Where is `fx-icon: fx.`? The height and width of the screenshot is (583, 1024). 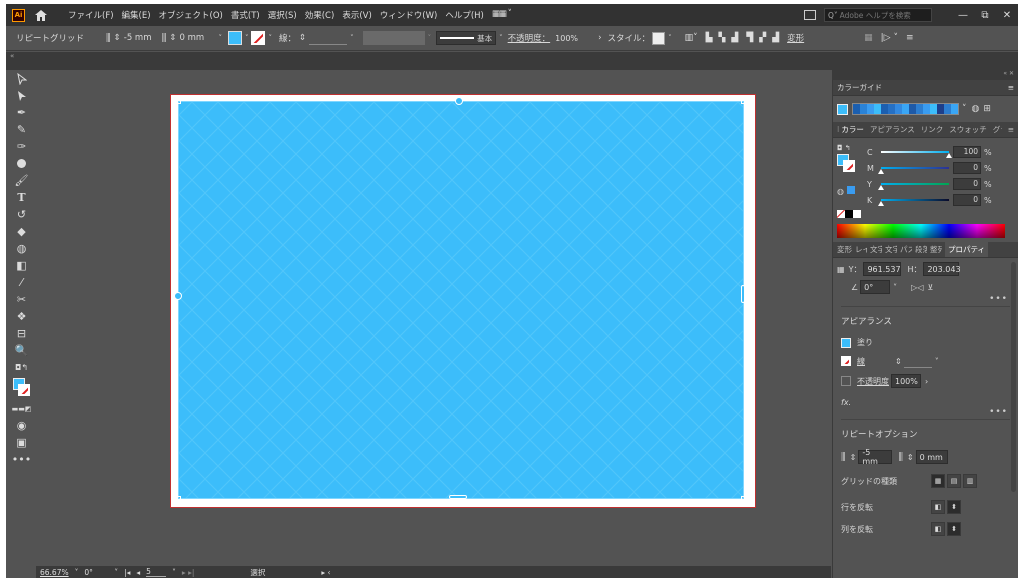 fx-icon: fx. is located at coordinates (846, 402).